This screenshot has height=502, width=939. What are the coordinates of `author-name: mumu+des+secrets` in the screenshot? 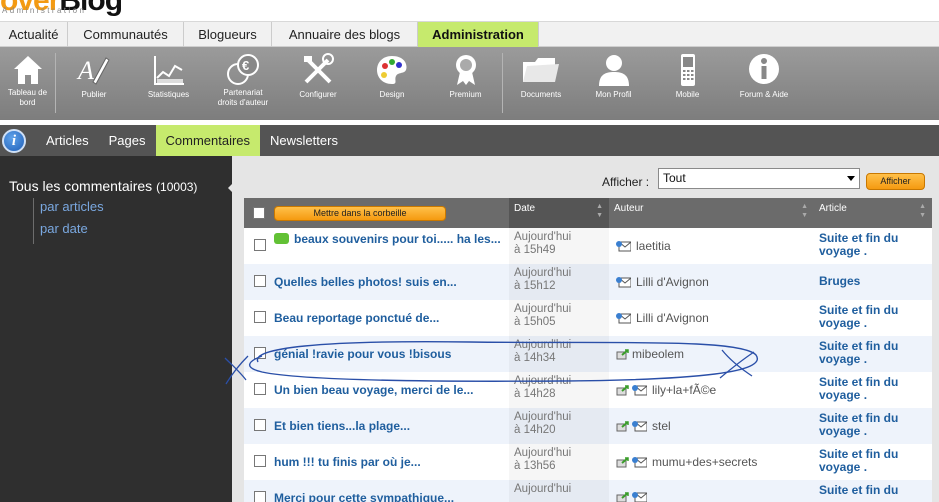 It's located at (705, 462).